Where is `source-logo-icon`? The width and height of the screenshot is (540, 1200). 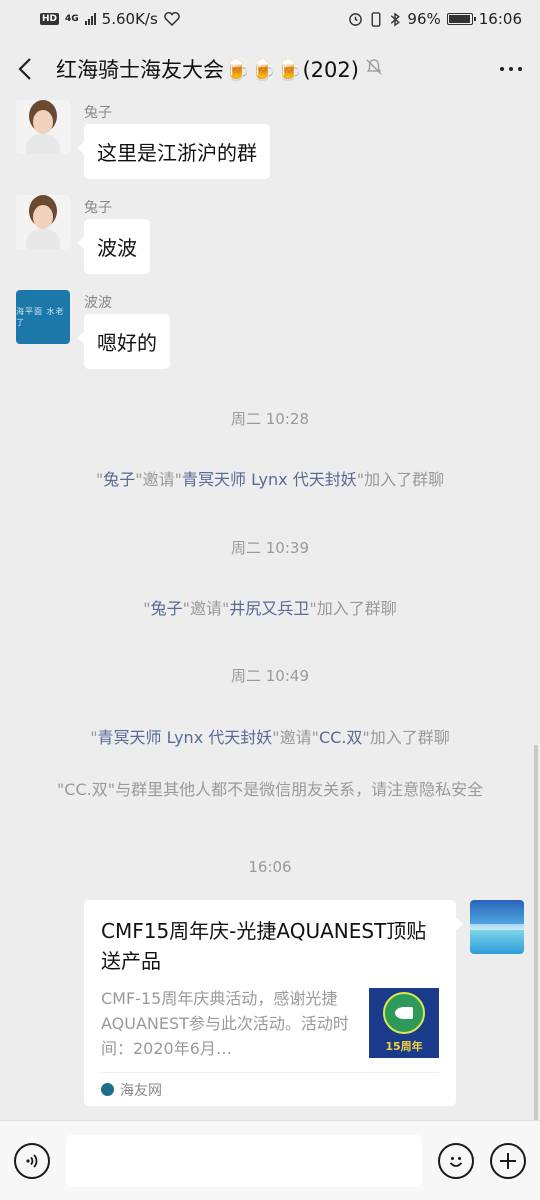
source-logo-icon is located at coordinates (107, 1089).